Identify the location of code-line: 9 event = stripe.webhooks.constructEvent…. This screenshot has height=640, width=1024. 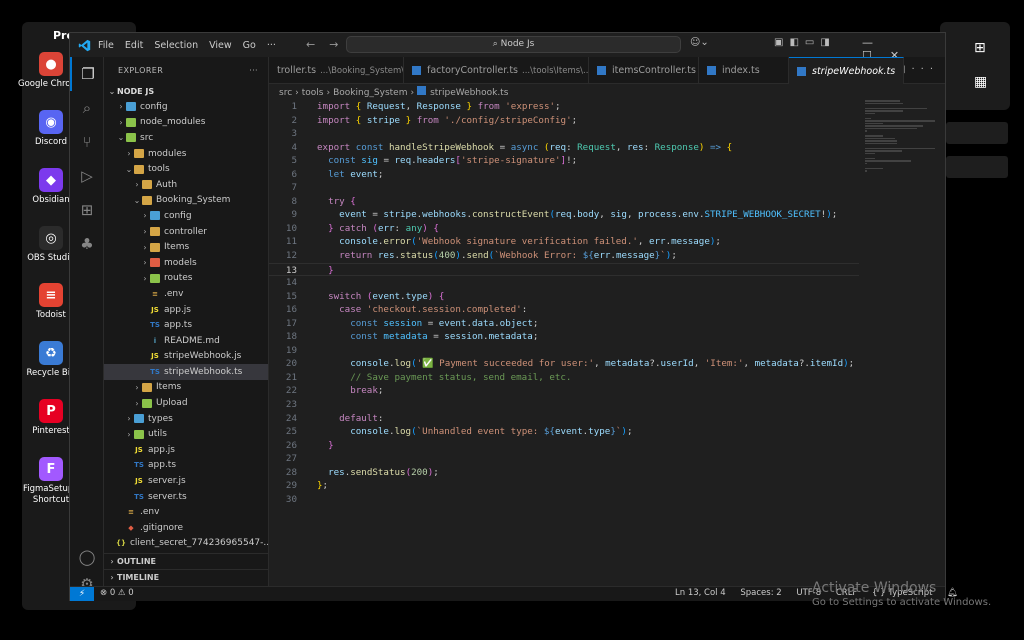
(564, 215).